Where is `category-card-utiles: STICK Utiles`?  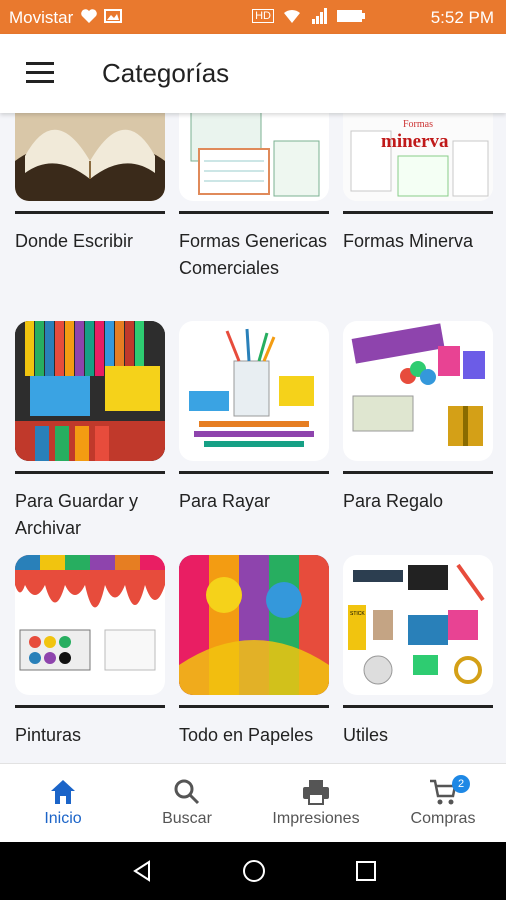 category-card-utiles: STICK Utiles is located at coordinates (418, 652).